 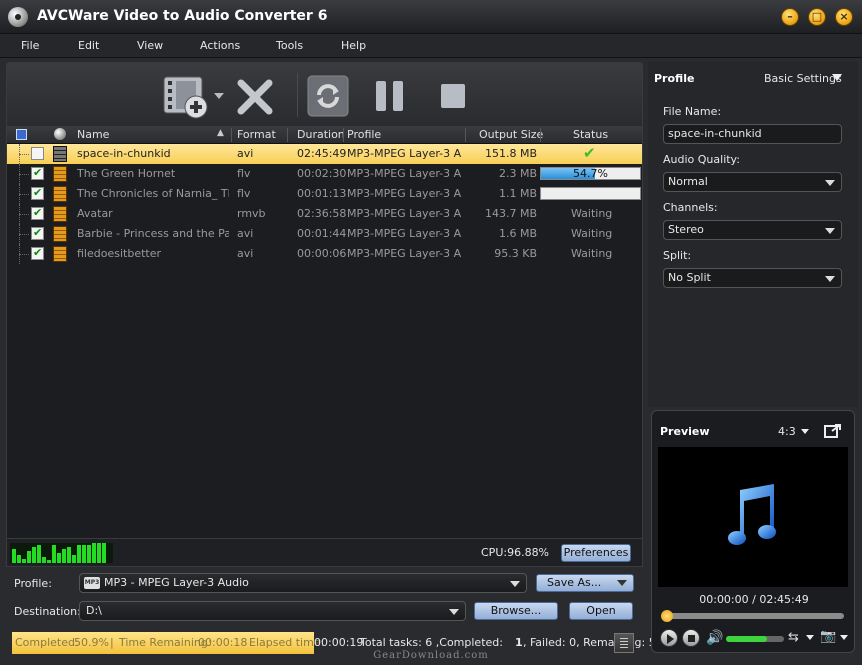 I want to click on completed-count: 1, so click(x=519, y=642).